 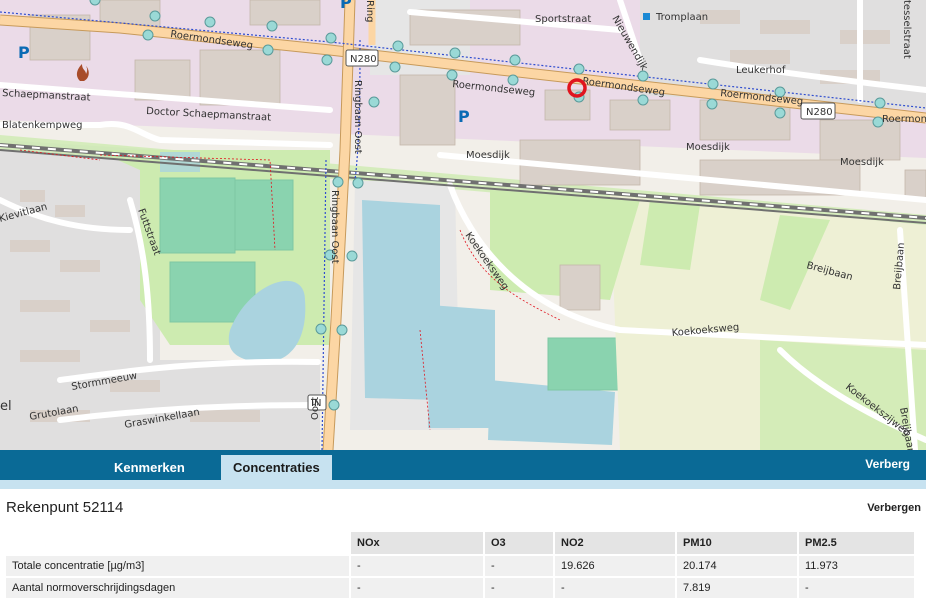 What do you see at coordinates (681, 17) in the screenshot?
I see `street-label-tromplaan: Tromplaan` at bounding box center [681, 17].